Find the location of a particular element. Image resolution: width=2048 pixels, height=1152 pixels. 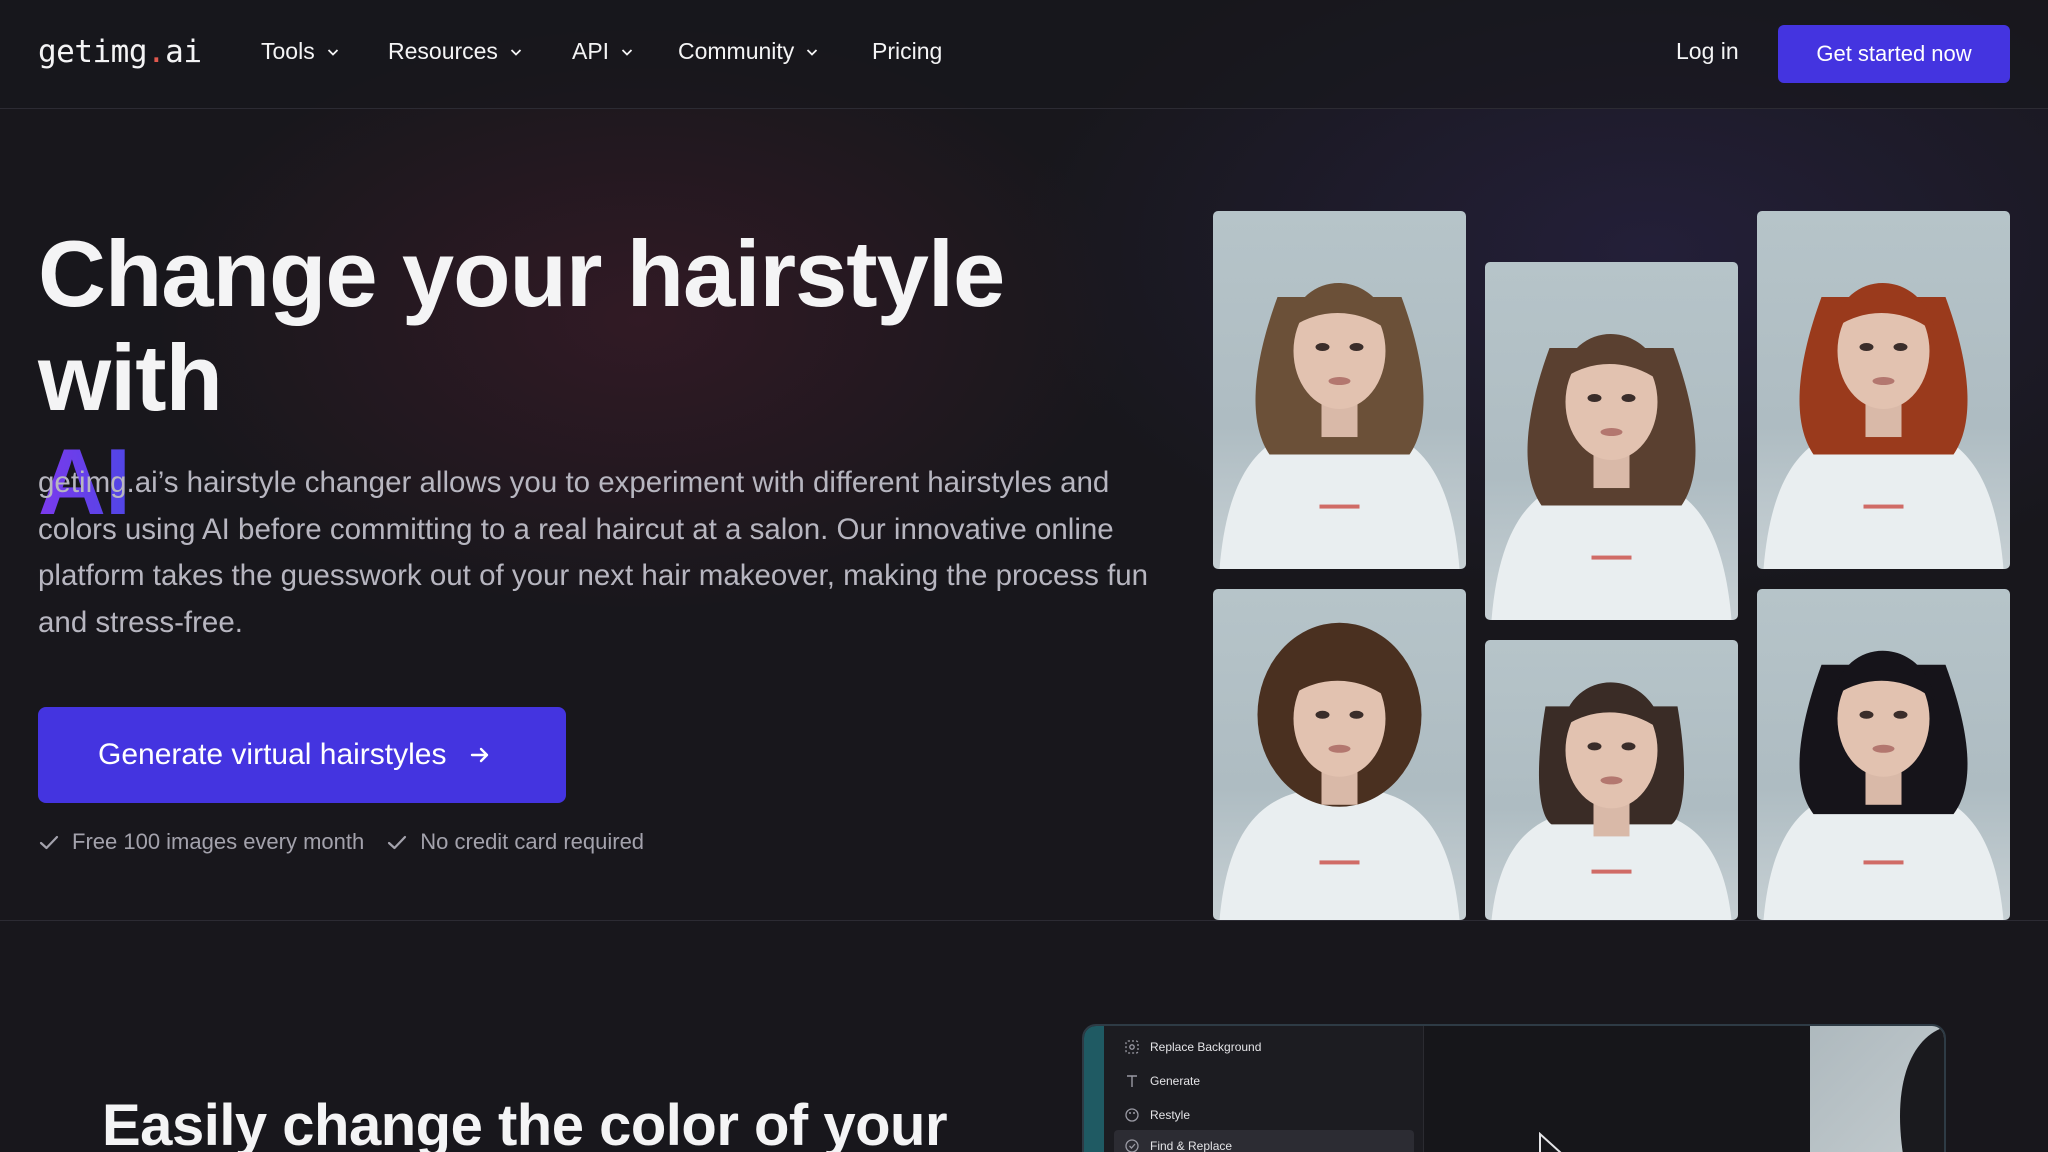

login-link: Log in is located at coordinates (1707, 51).